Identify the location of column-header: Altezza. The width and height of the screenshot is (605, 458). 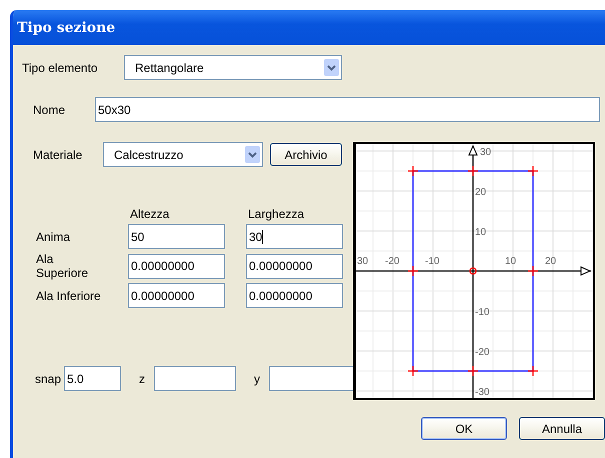
(150, 214).